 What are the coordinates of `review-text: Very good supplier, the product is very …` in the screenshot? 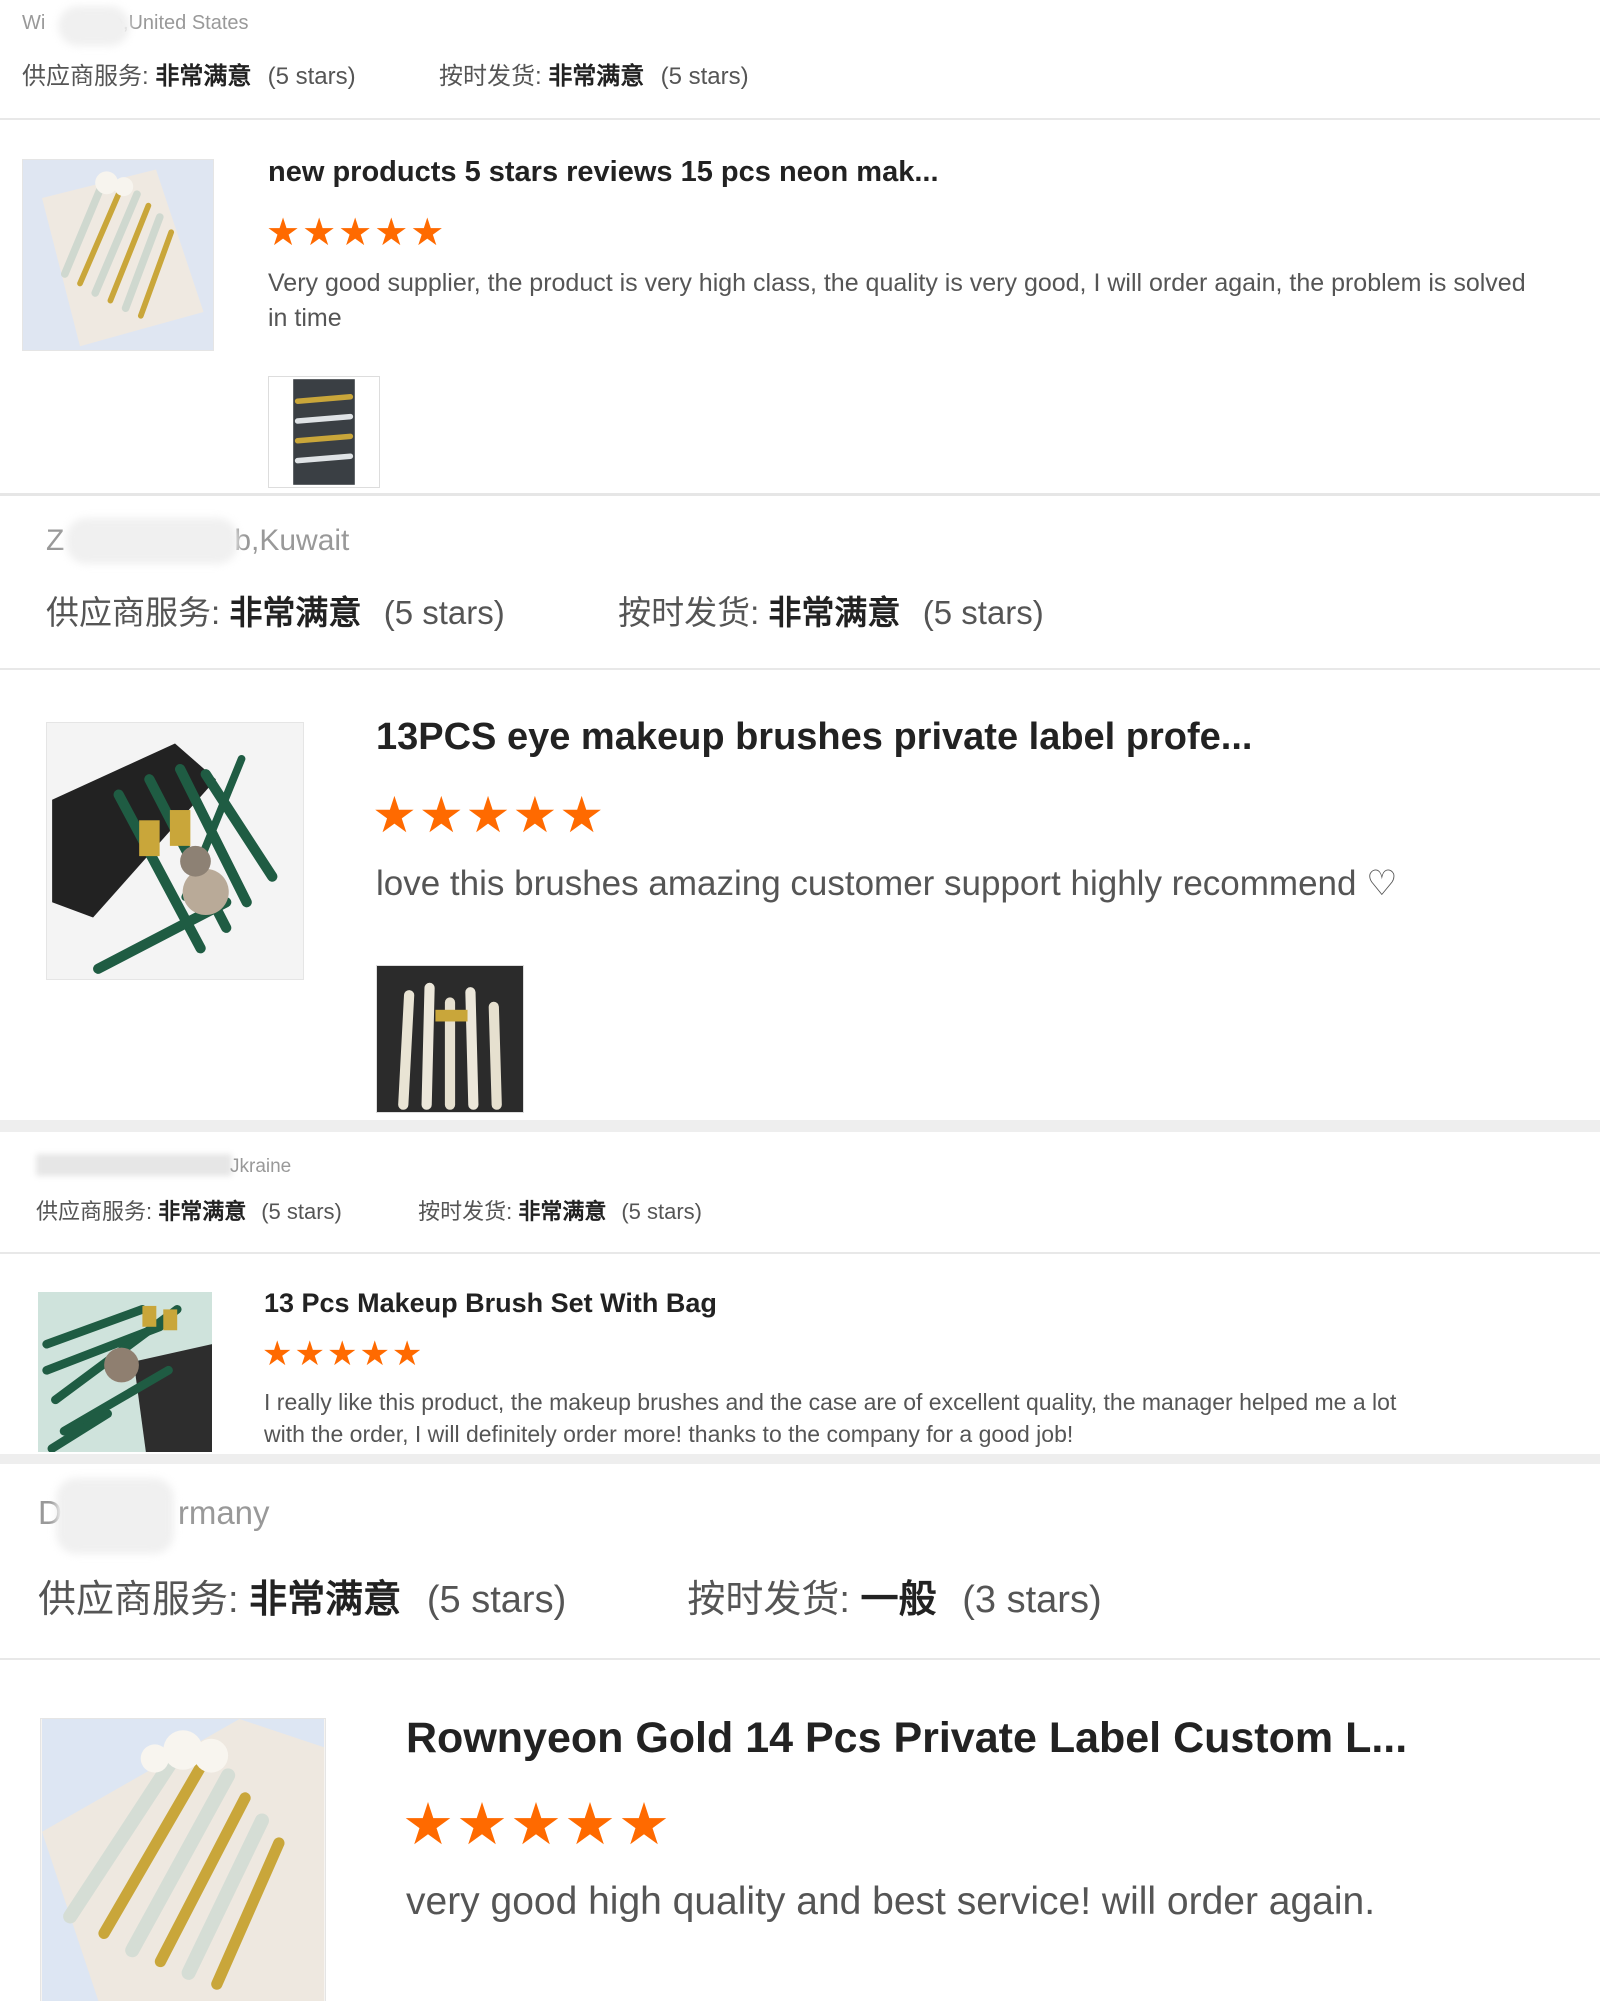 It's located at (897, 300).